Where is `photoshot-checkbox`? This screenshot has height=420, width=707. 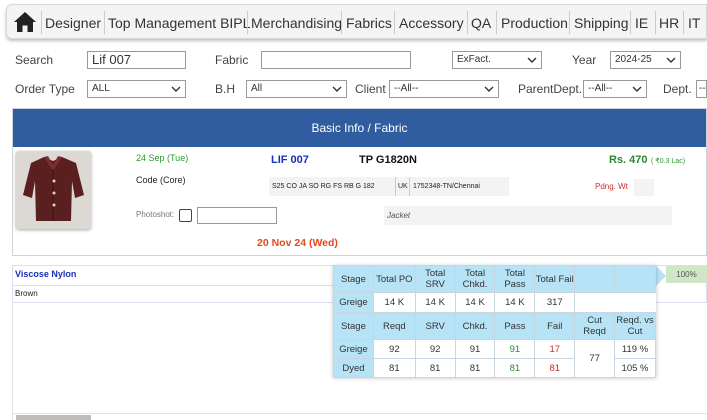 photoshot-checkbox is located at coordinates (185, 215).